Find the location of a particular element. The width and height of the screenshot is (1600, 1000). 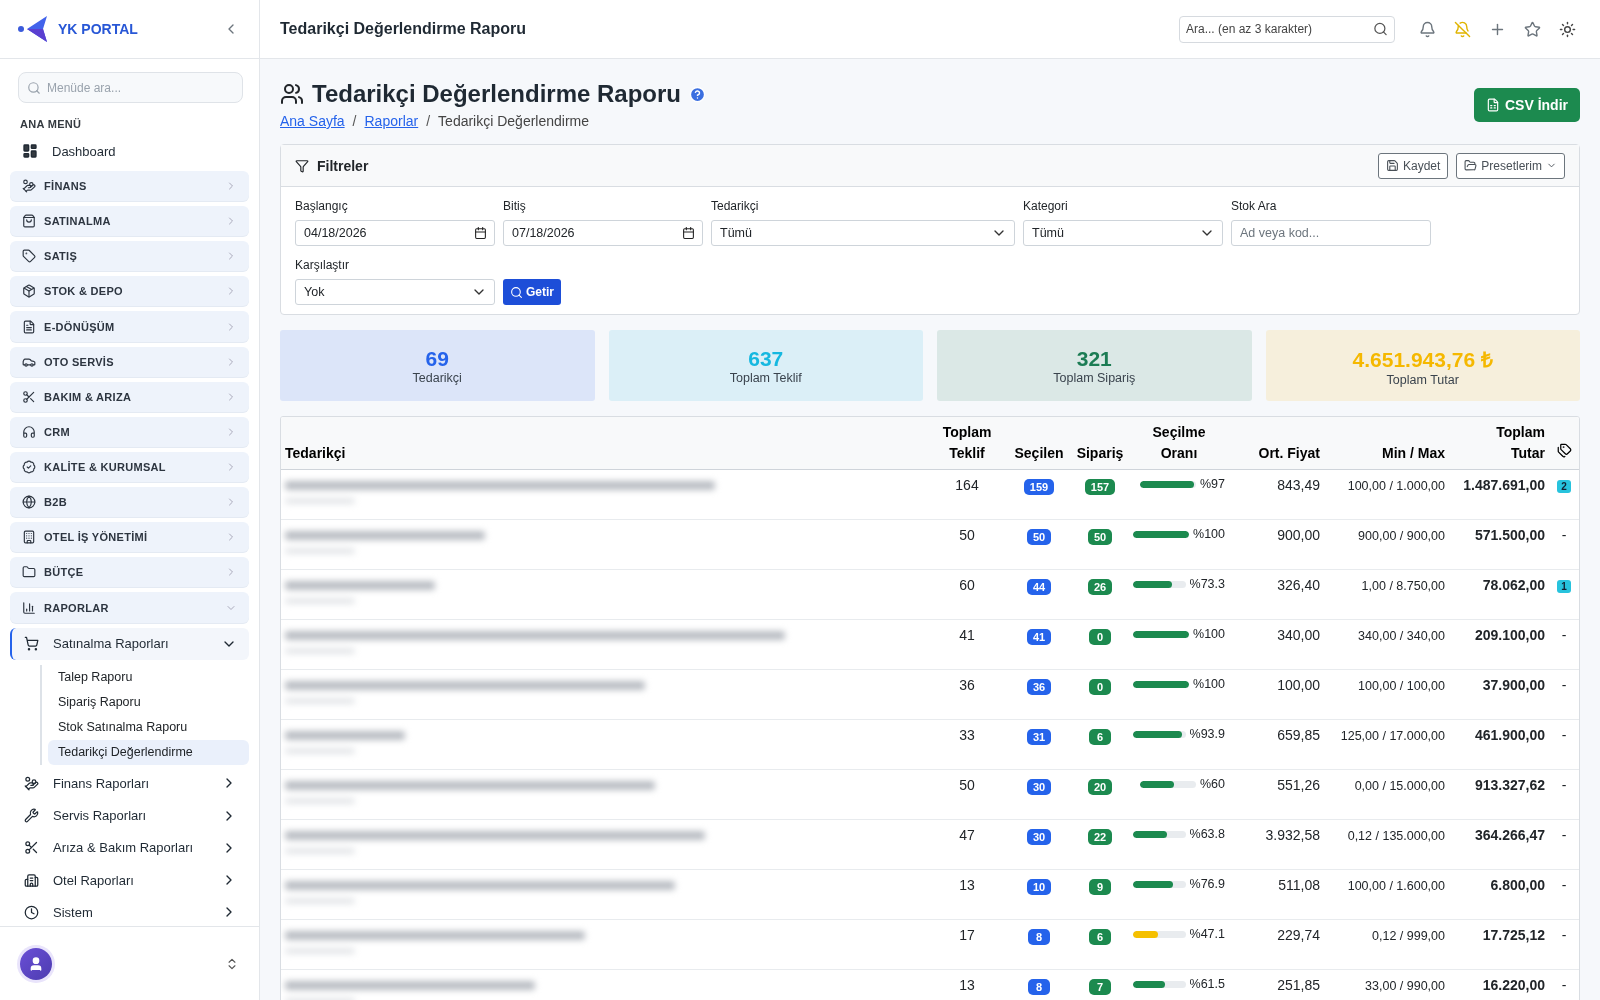

order-count-badge: 50 is located at coordinates (1100, 537).